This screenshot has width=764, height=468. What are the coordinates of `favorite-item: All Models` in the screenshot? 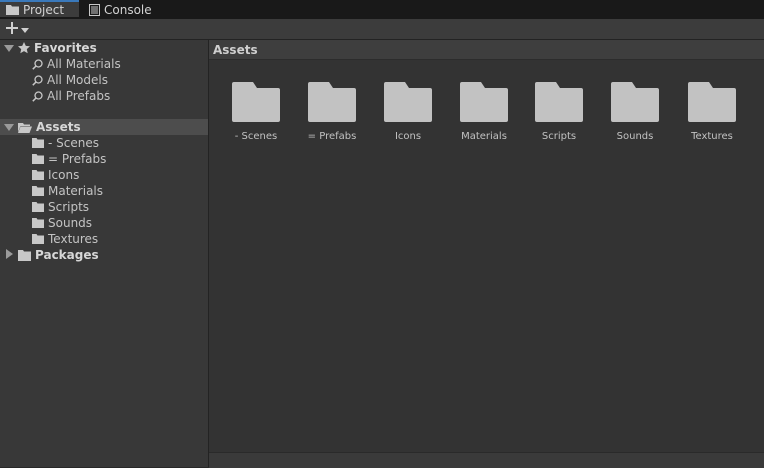 It's located at (70, 80).